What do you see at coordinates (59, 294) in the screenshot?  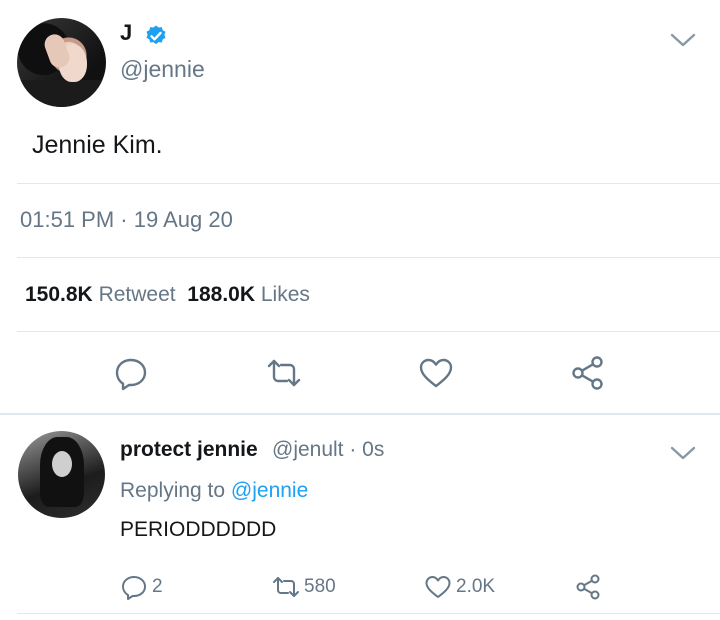 I see `retweet-count: 150.8K` at bounding box center [59, 294].